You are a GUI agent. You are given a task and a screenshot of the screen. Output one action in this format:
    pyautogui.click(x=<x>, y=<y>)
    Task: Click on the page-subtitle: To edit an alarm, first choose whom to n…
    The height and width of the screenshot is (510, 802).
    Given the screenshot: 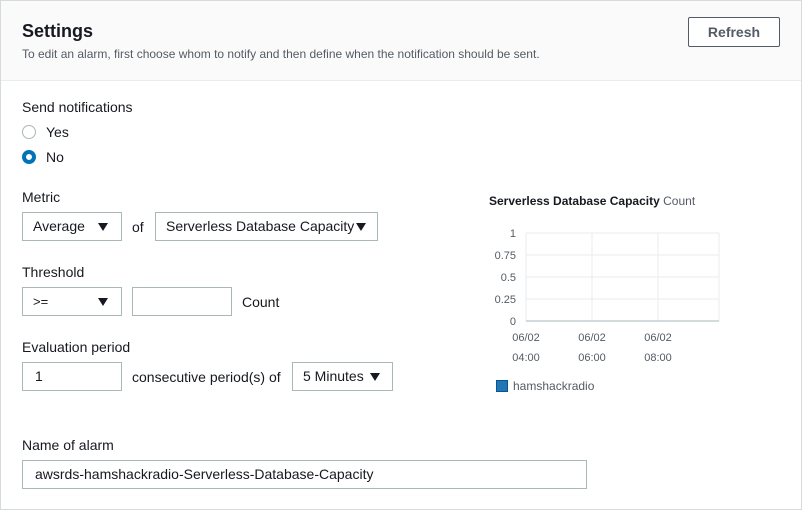 What is the action you would take?
    pyautogui.click(x=281, y=54)
    